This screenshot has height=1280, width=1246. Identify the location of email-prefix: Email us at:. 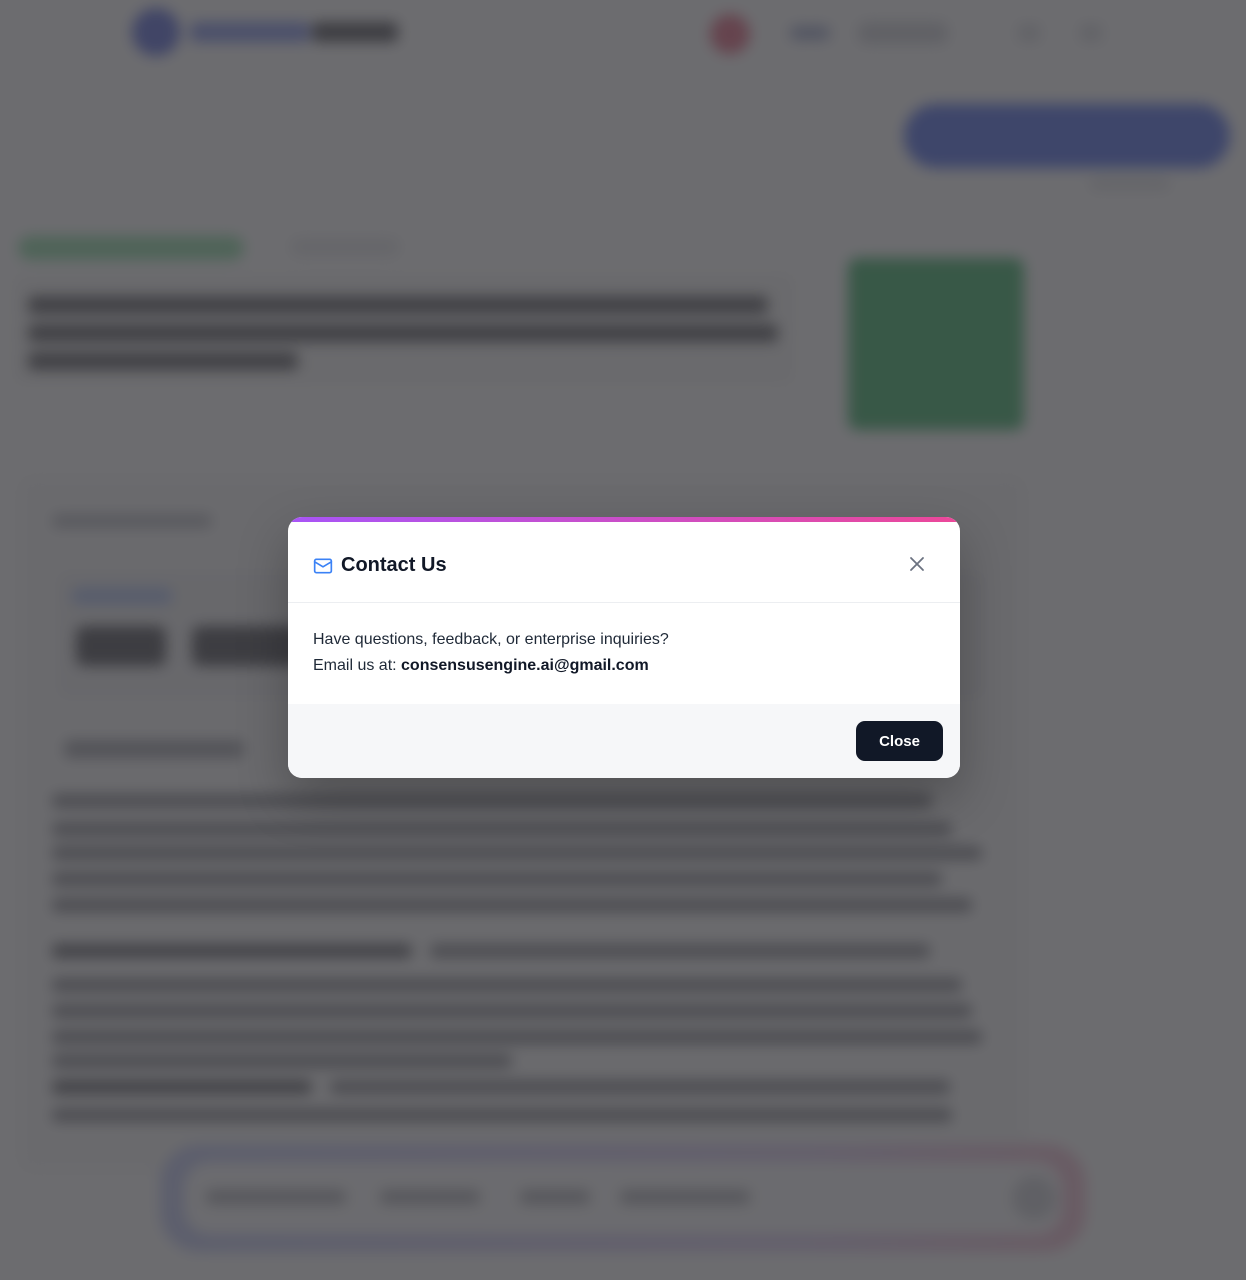
(357, 665).